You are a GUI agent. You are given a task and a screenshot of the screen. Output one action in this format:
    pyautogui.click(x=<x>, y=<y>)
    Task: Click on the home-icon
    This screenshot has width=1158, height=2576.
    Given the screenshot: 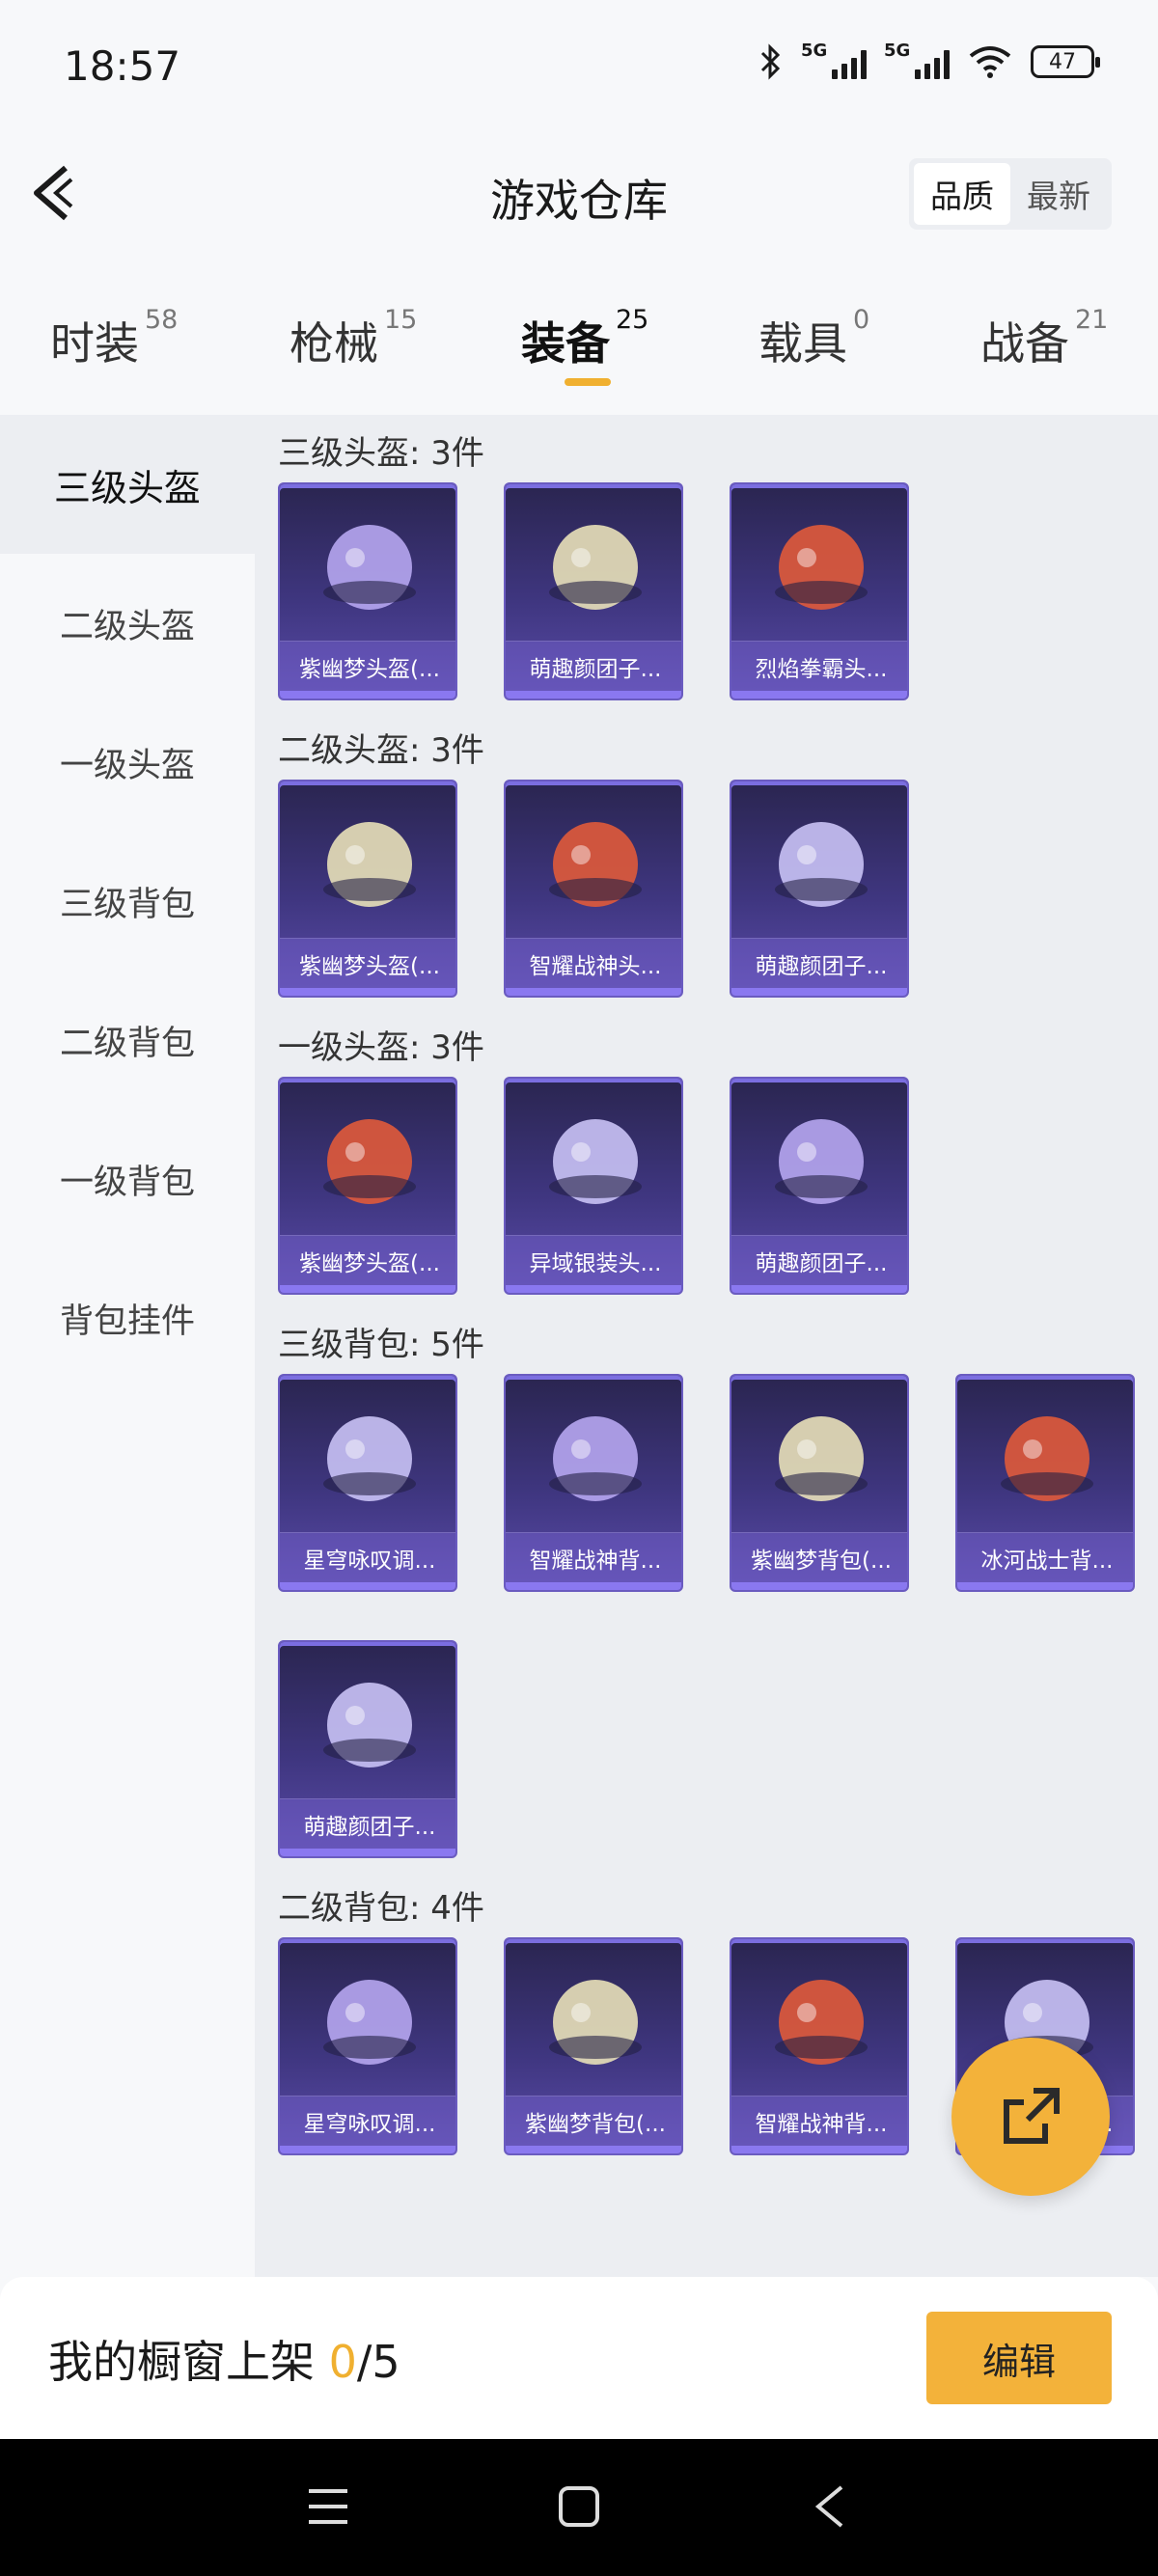 What is the action you would take?
    pyautogui.click(x=579, y=2506)
    